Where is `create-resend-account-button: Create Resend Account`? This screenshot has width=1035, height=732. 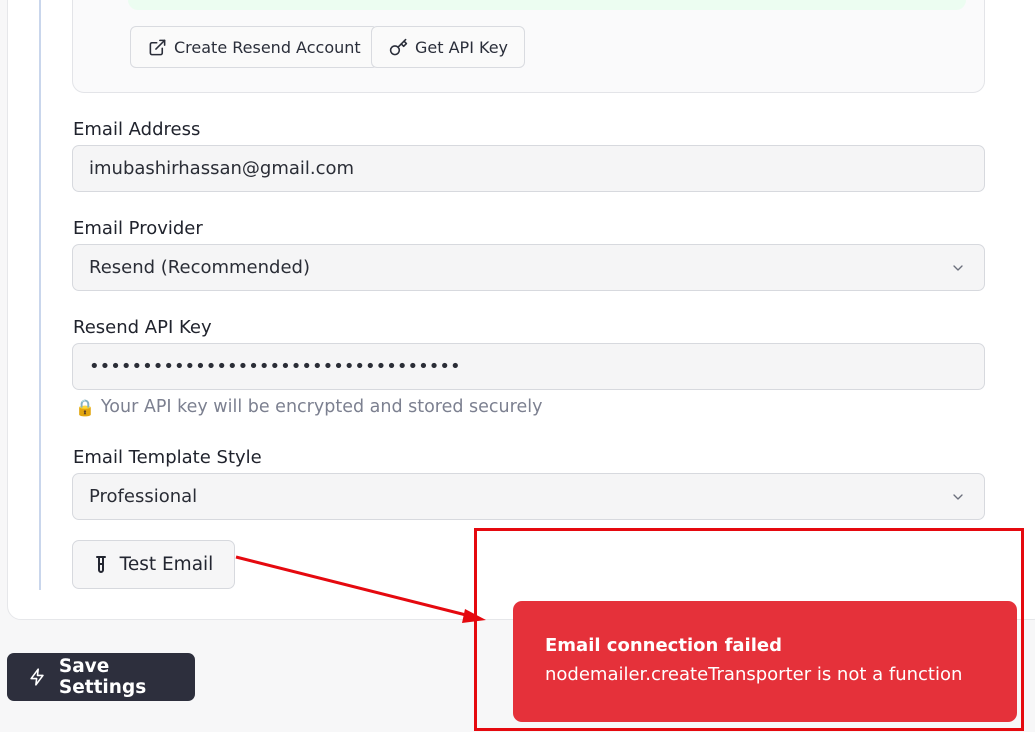 create-resend-account-button: Create Resend Account is located at coordinates (254, 47).